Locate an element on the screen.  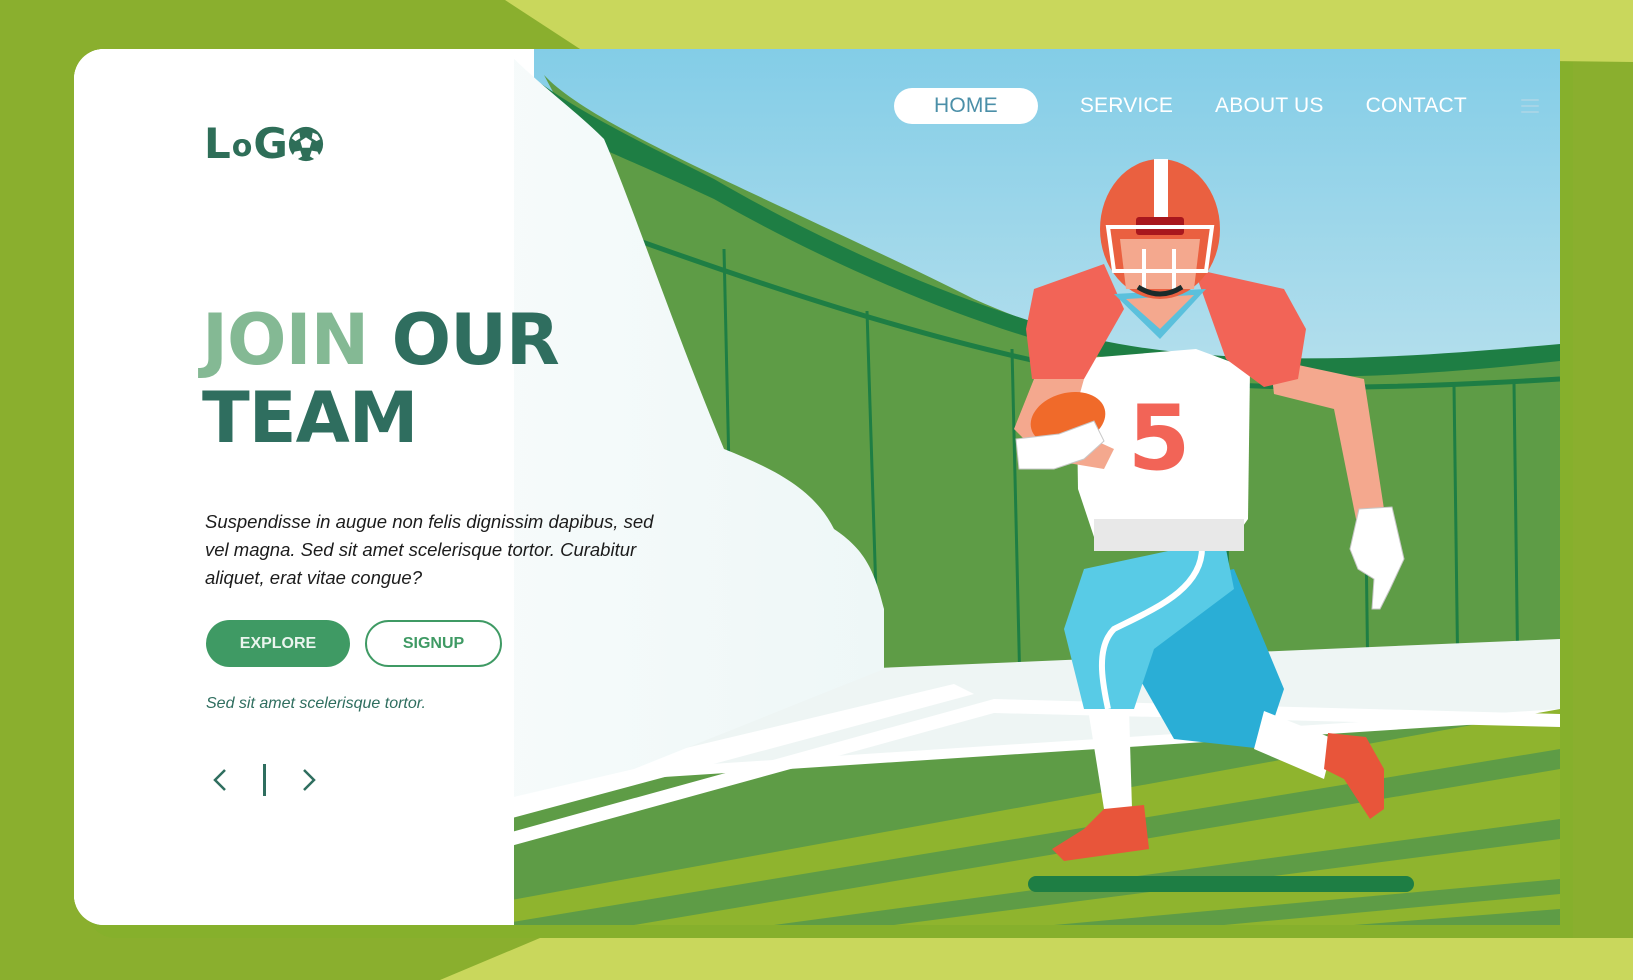
explore-button: EXPLORE is located at coordinates (278, 643).